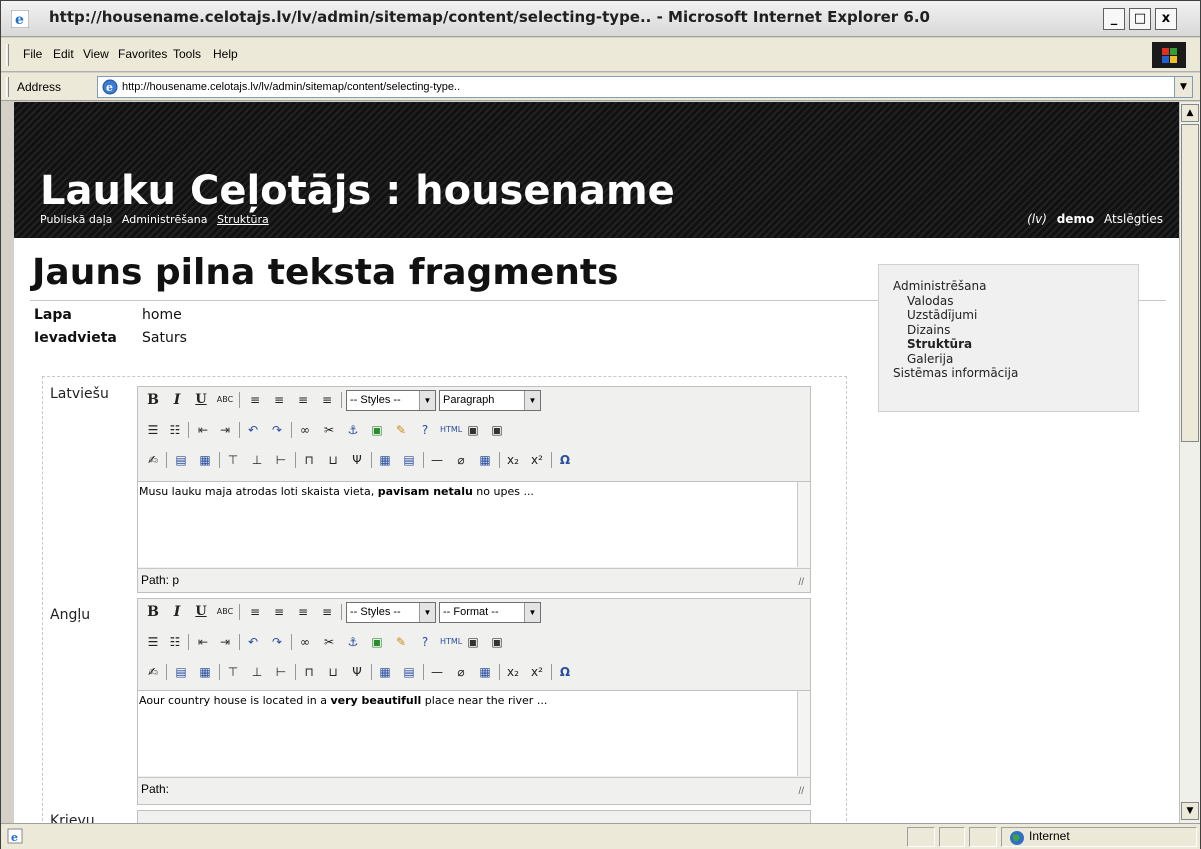 This screenshot has height=849, width=1201. What do you see at coordinates (243, 219) in the screenshot?
I see `nav-structure: Struktūra` at bounding box center [243, 219].